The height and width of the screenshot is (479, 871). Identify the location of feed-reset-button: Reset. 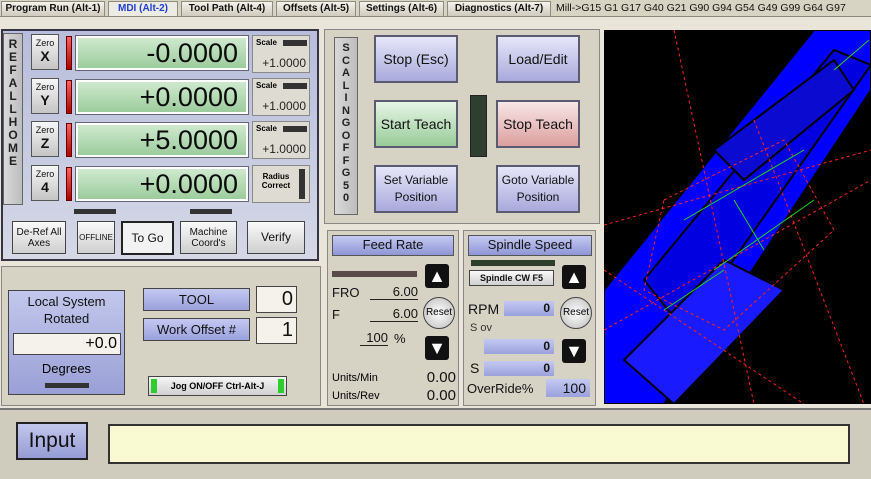
(439, 313).